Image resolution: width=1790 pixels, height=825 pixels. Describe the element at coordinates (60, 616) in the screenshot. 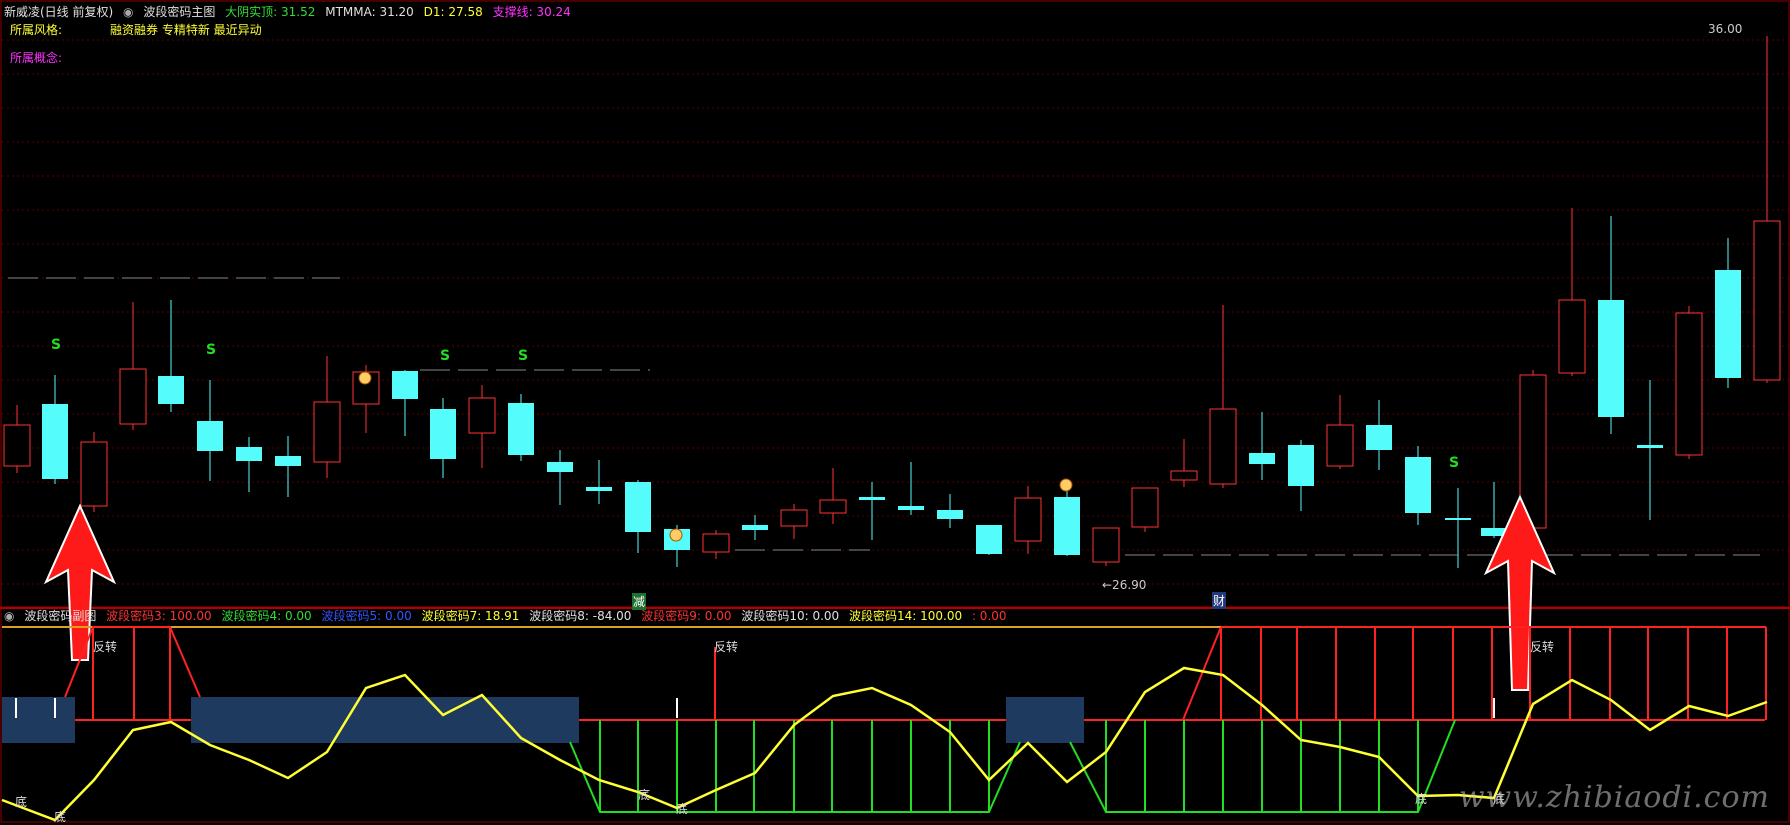

I see `sub-indicator-name: 波段密码副图` at that location.